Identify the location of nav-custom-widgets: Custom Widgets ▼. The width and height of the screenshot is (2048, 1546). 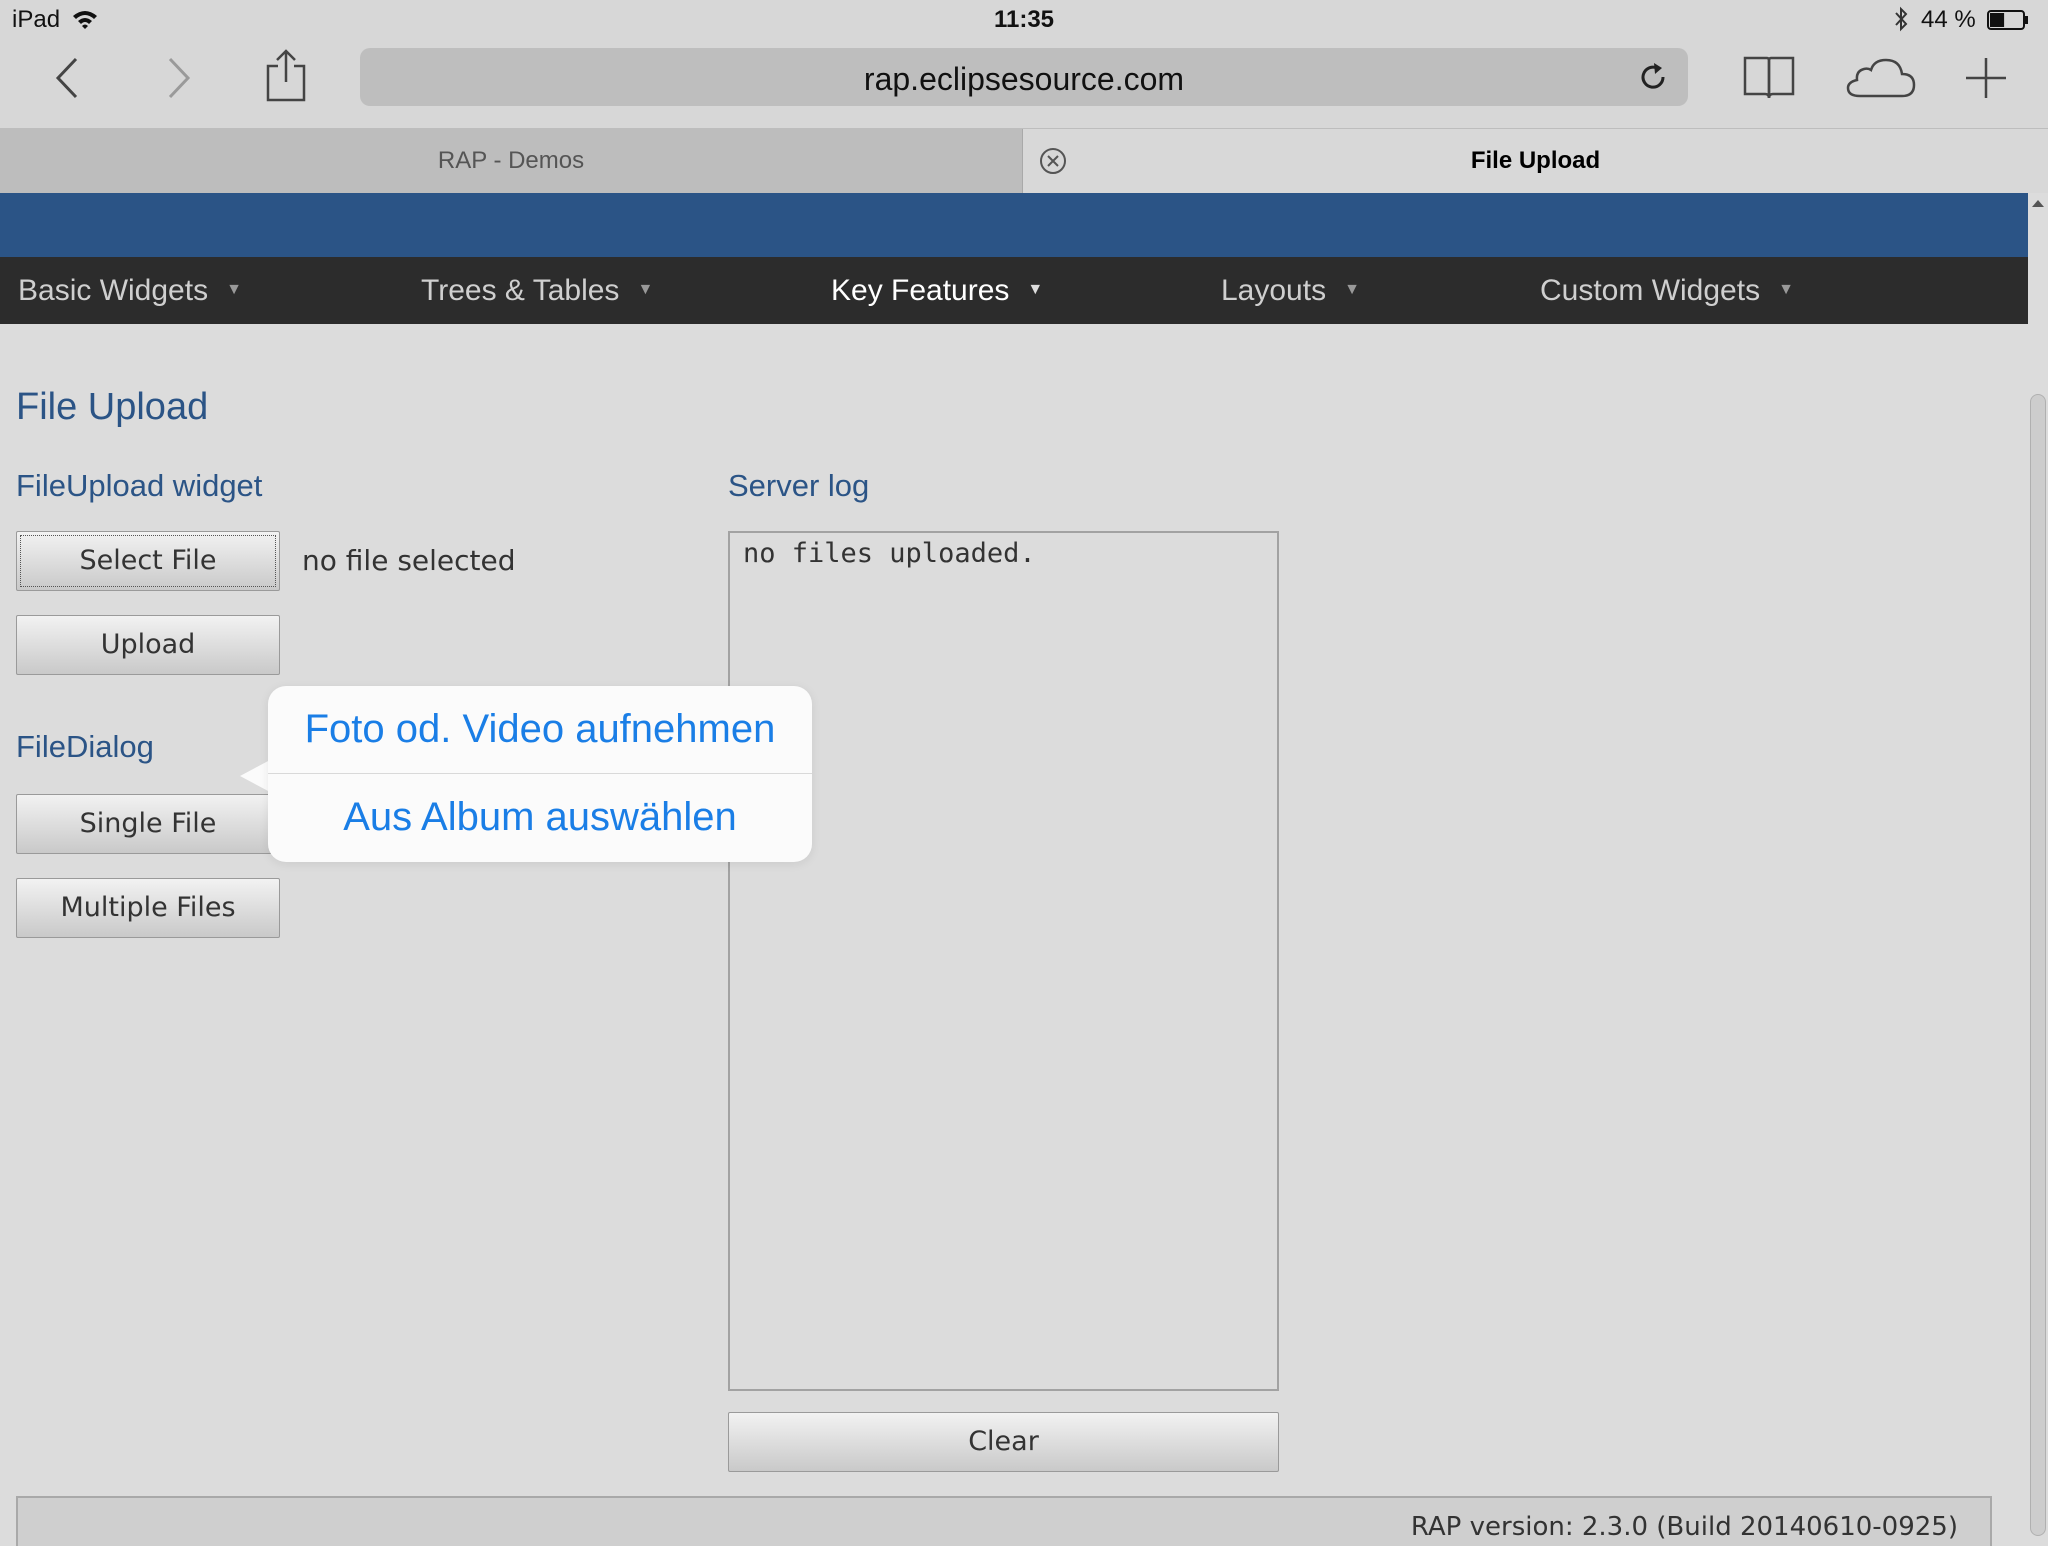
(1667, 290).